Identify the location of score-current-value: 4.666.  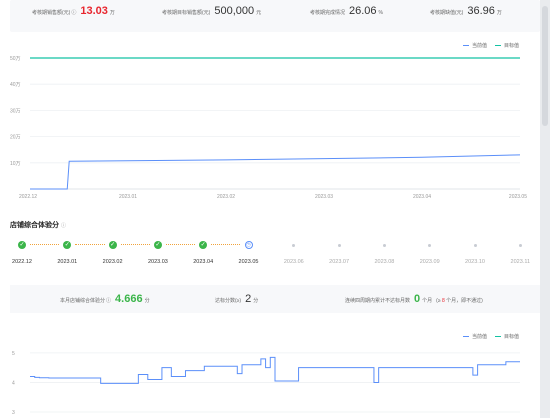
(129, 299).